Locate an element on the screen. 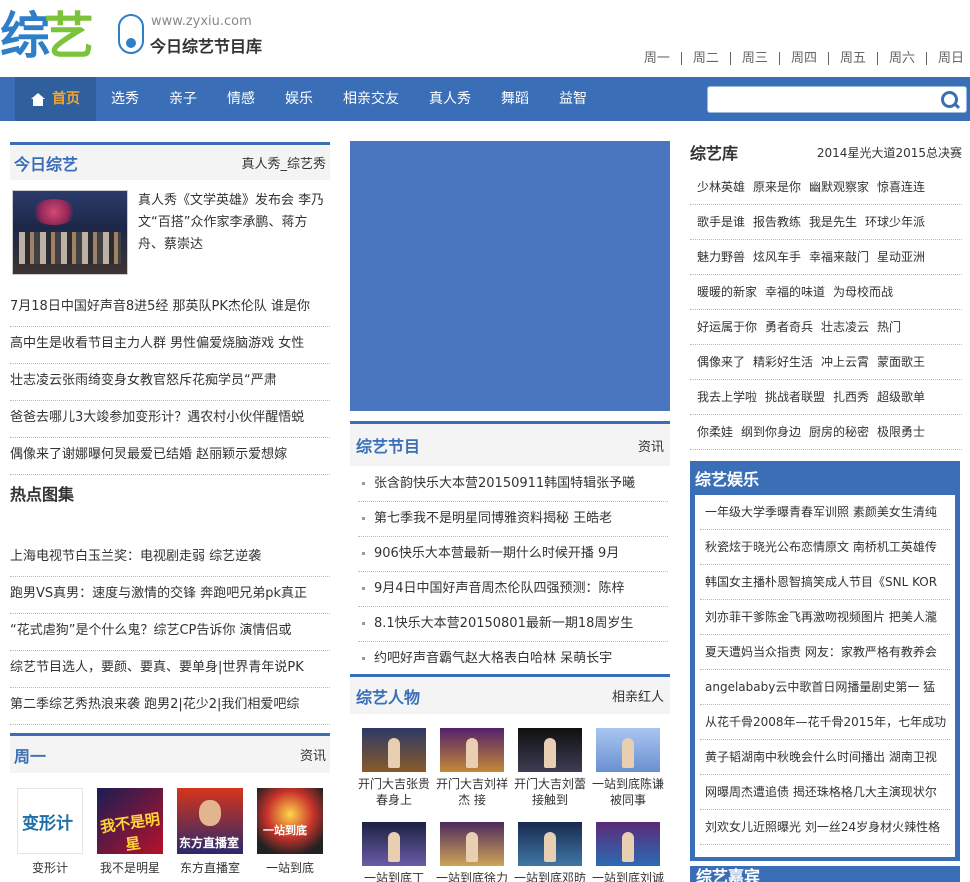 The height and width of the screenshot is (882, 970). today-more-link: 真人秀_综艺秀 is located at coordinates (283, 162).